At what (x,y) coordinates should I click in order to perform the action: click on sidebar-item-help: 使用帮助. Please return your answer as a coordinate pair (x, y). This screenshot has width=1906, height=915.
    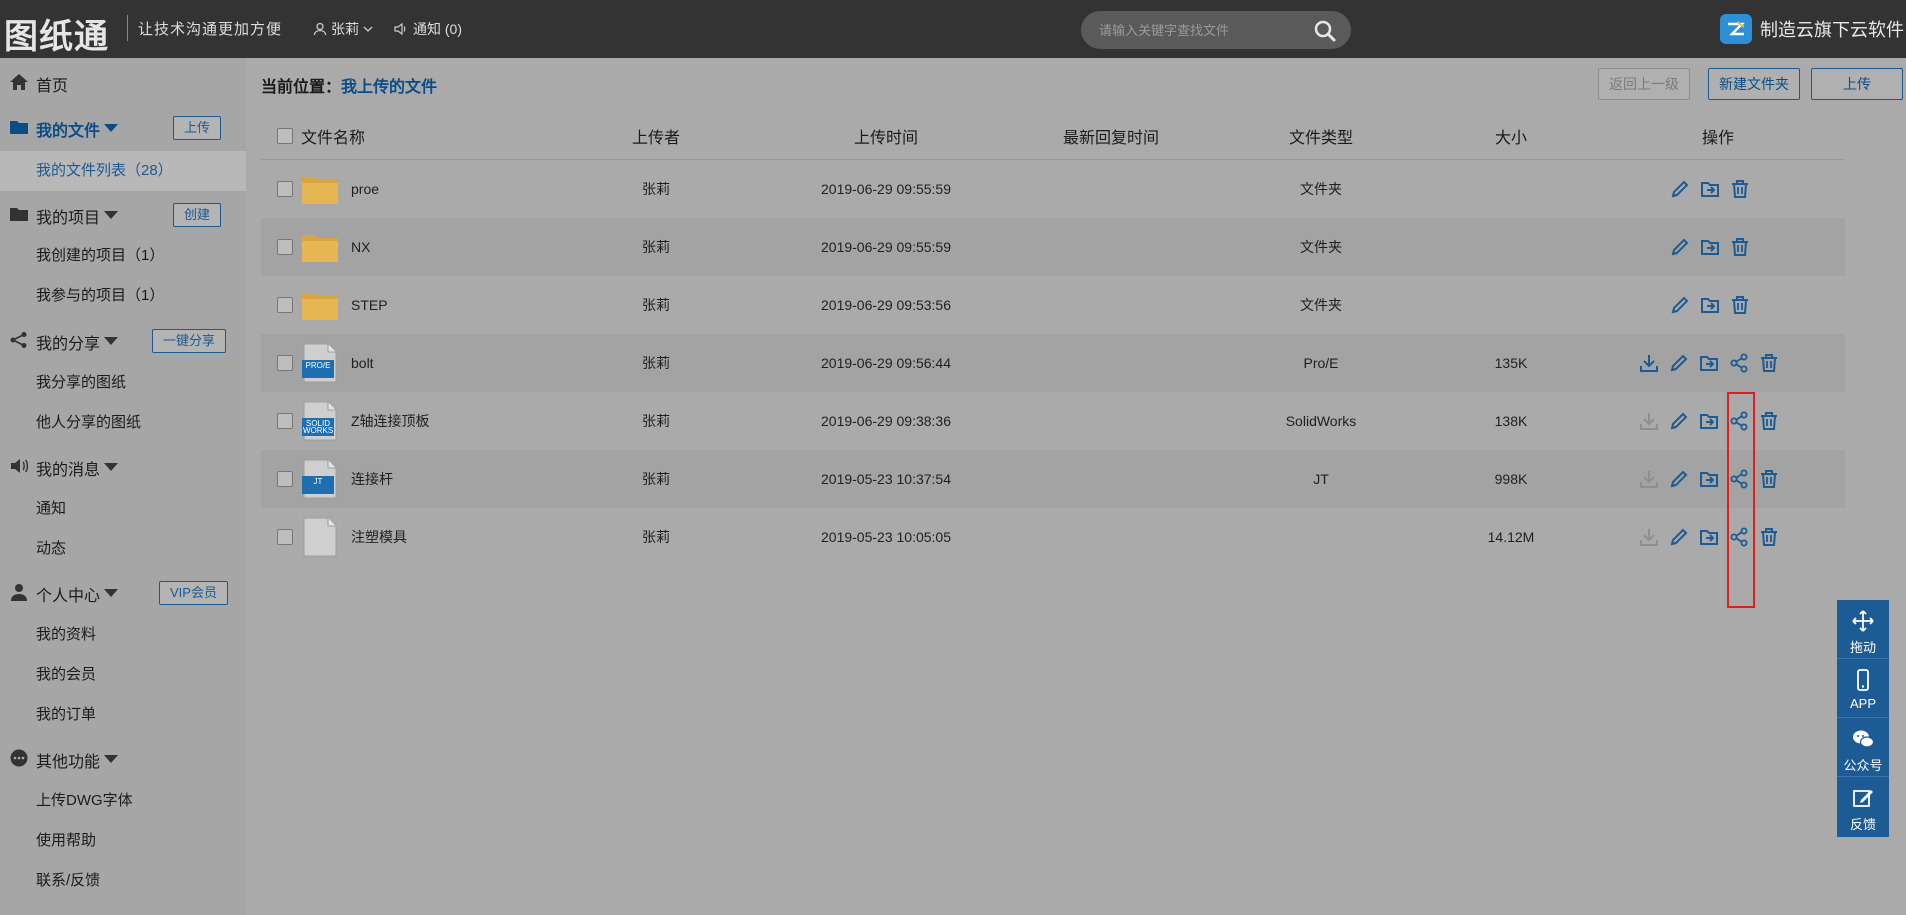
    Looking at the image, I should click on (123, 841).